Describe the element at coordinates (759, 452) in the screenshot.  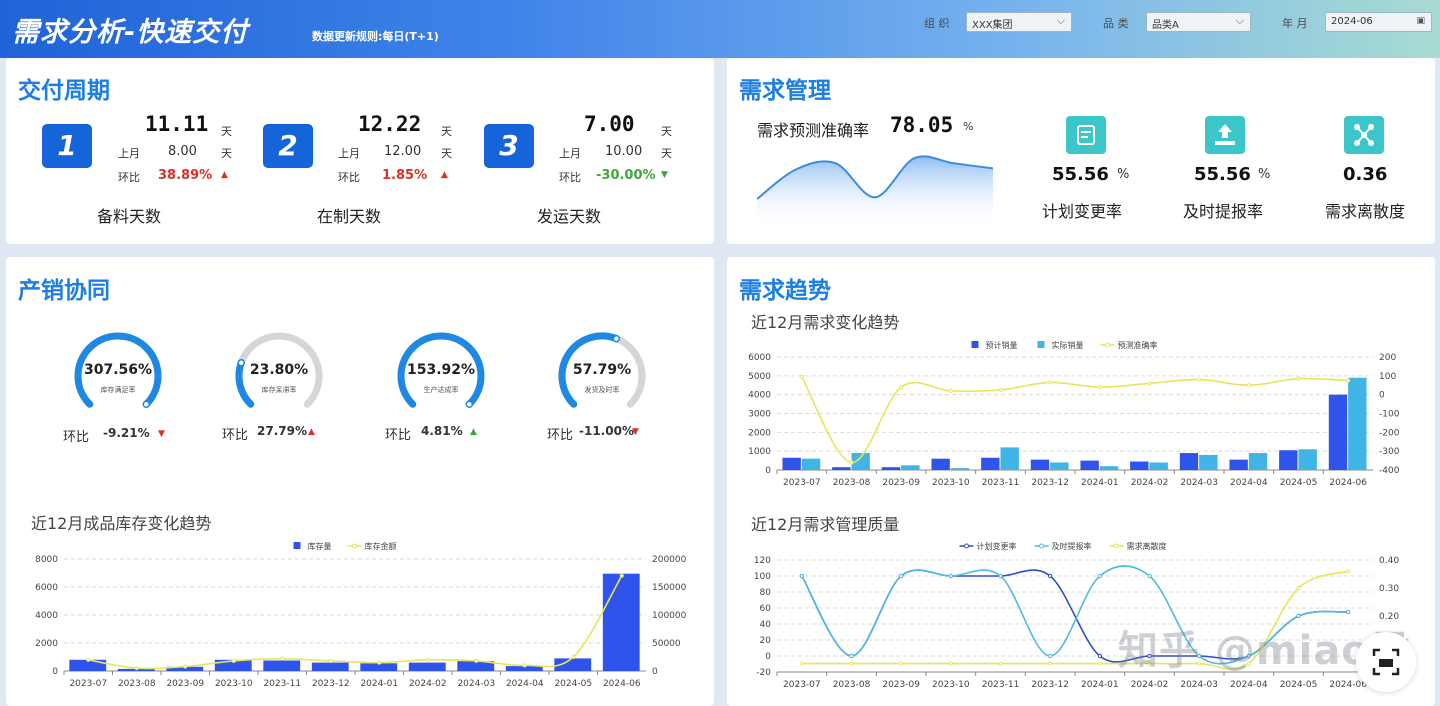
I see `y-tick-label: 1000` at that location.